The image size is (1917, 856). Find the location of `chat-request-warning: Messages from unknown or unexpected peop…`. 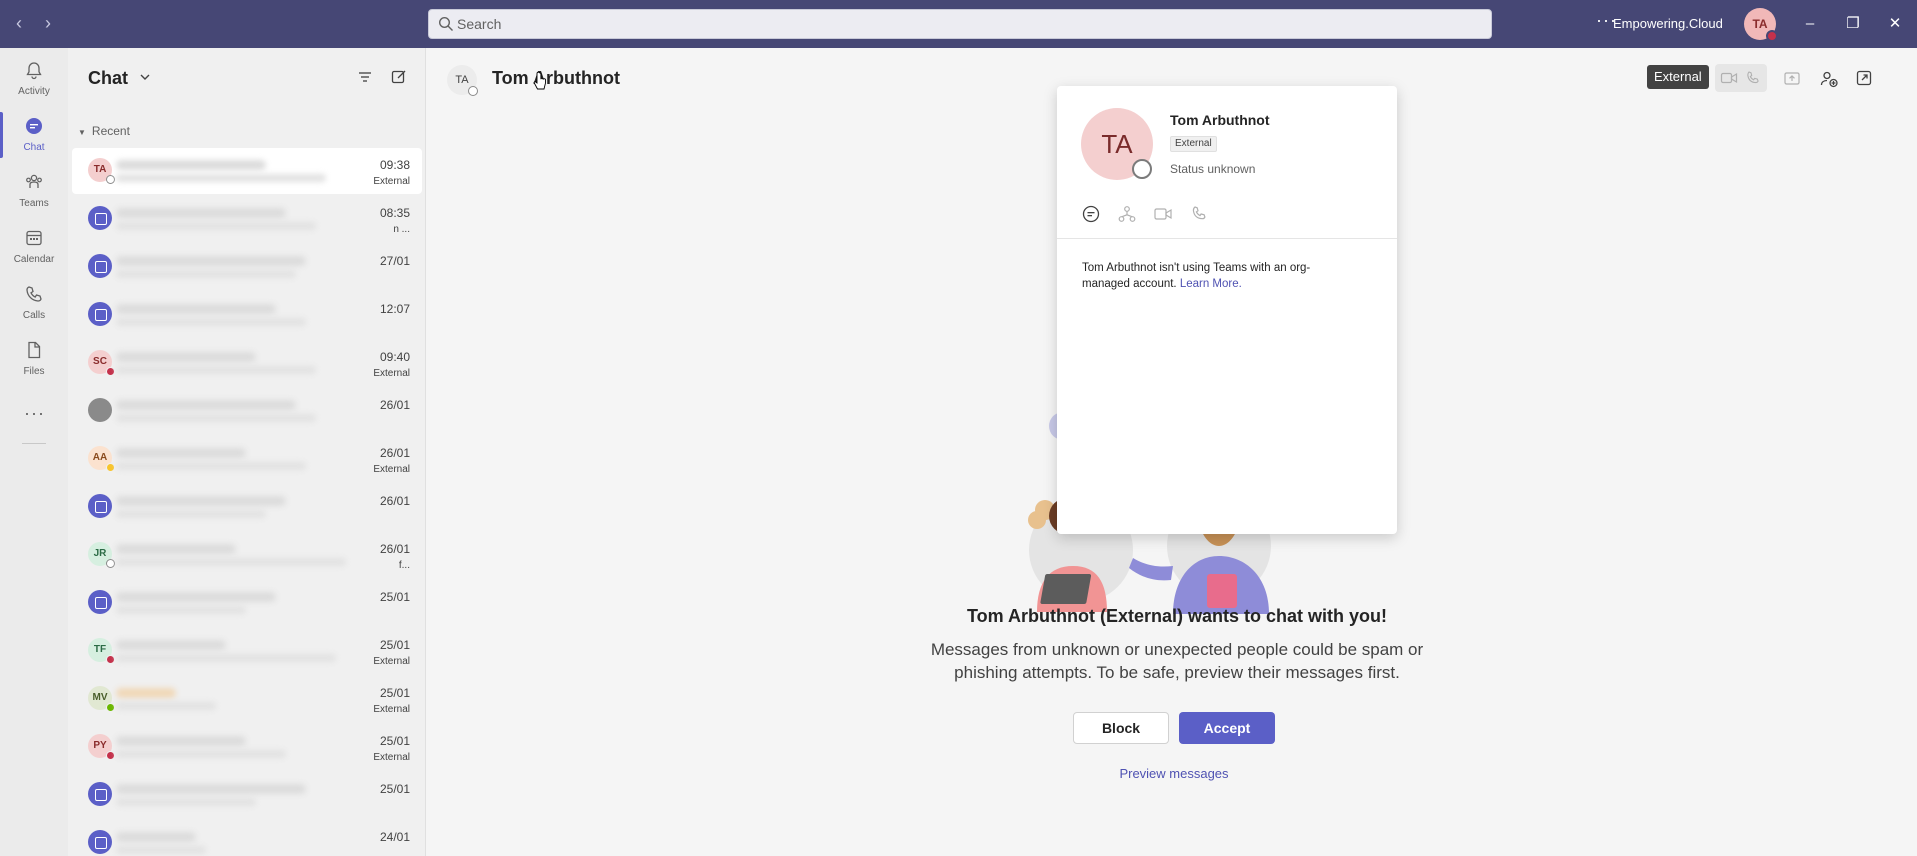

chat-request-warning: Messages from unknown or unexpected peop… is located at coordinates (1177, 661).